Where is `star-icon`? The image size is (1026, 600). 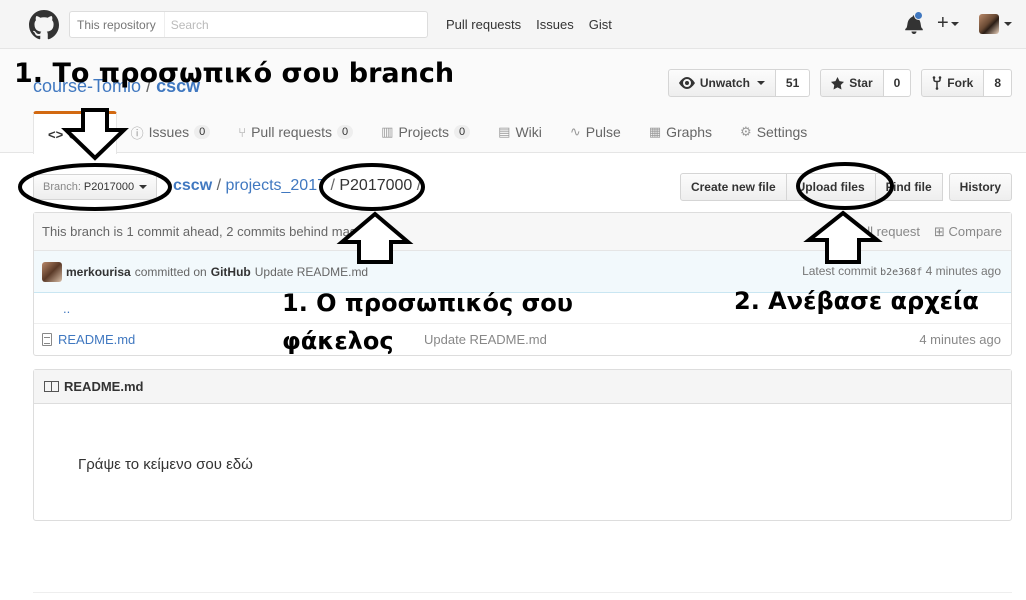
star-icon is located at coordinates (838, 83).